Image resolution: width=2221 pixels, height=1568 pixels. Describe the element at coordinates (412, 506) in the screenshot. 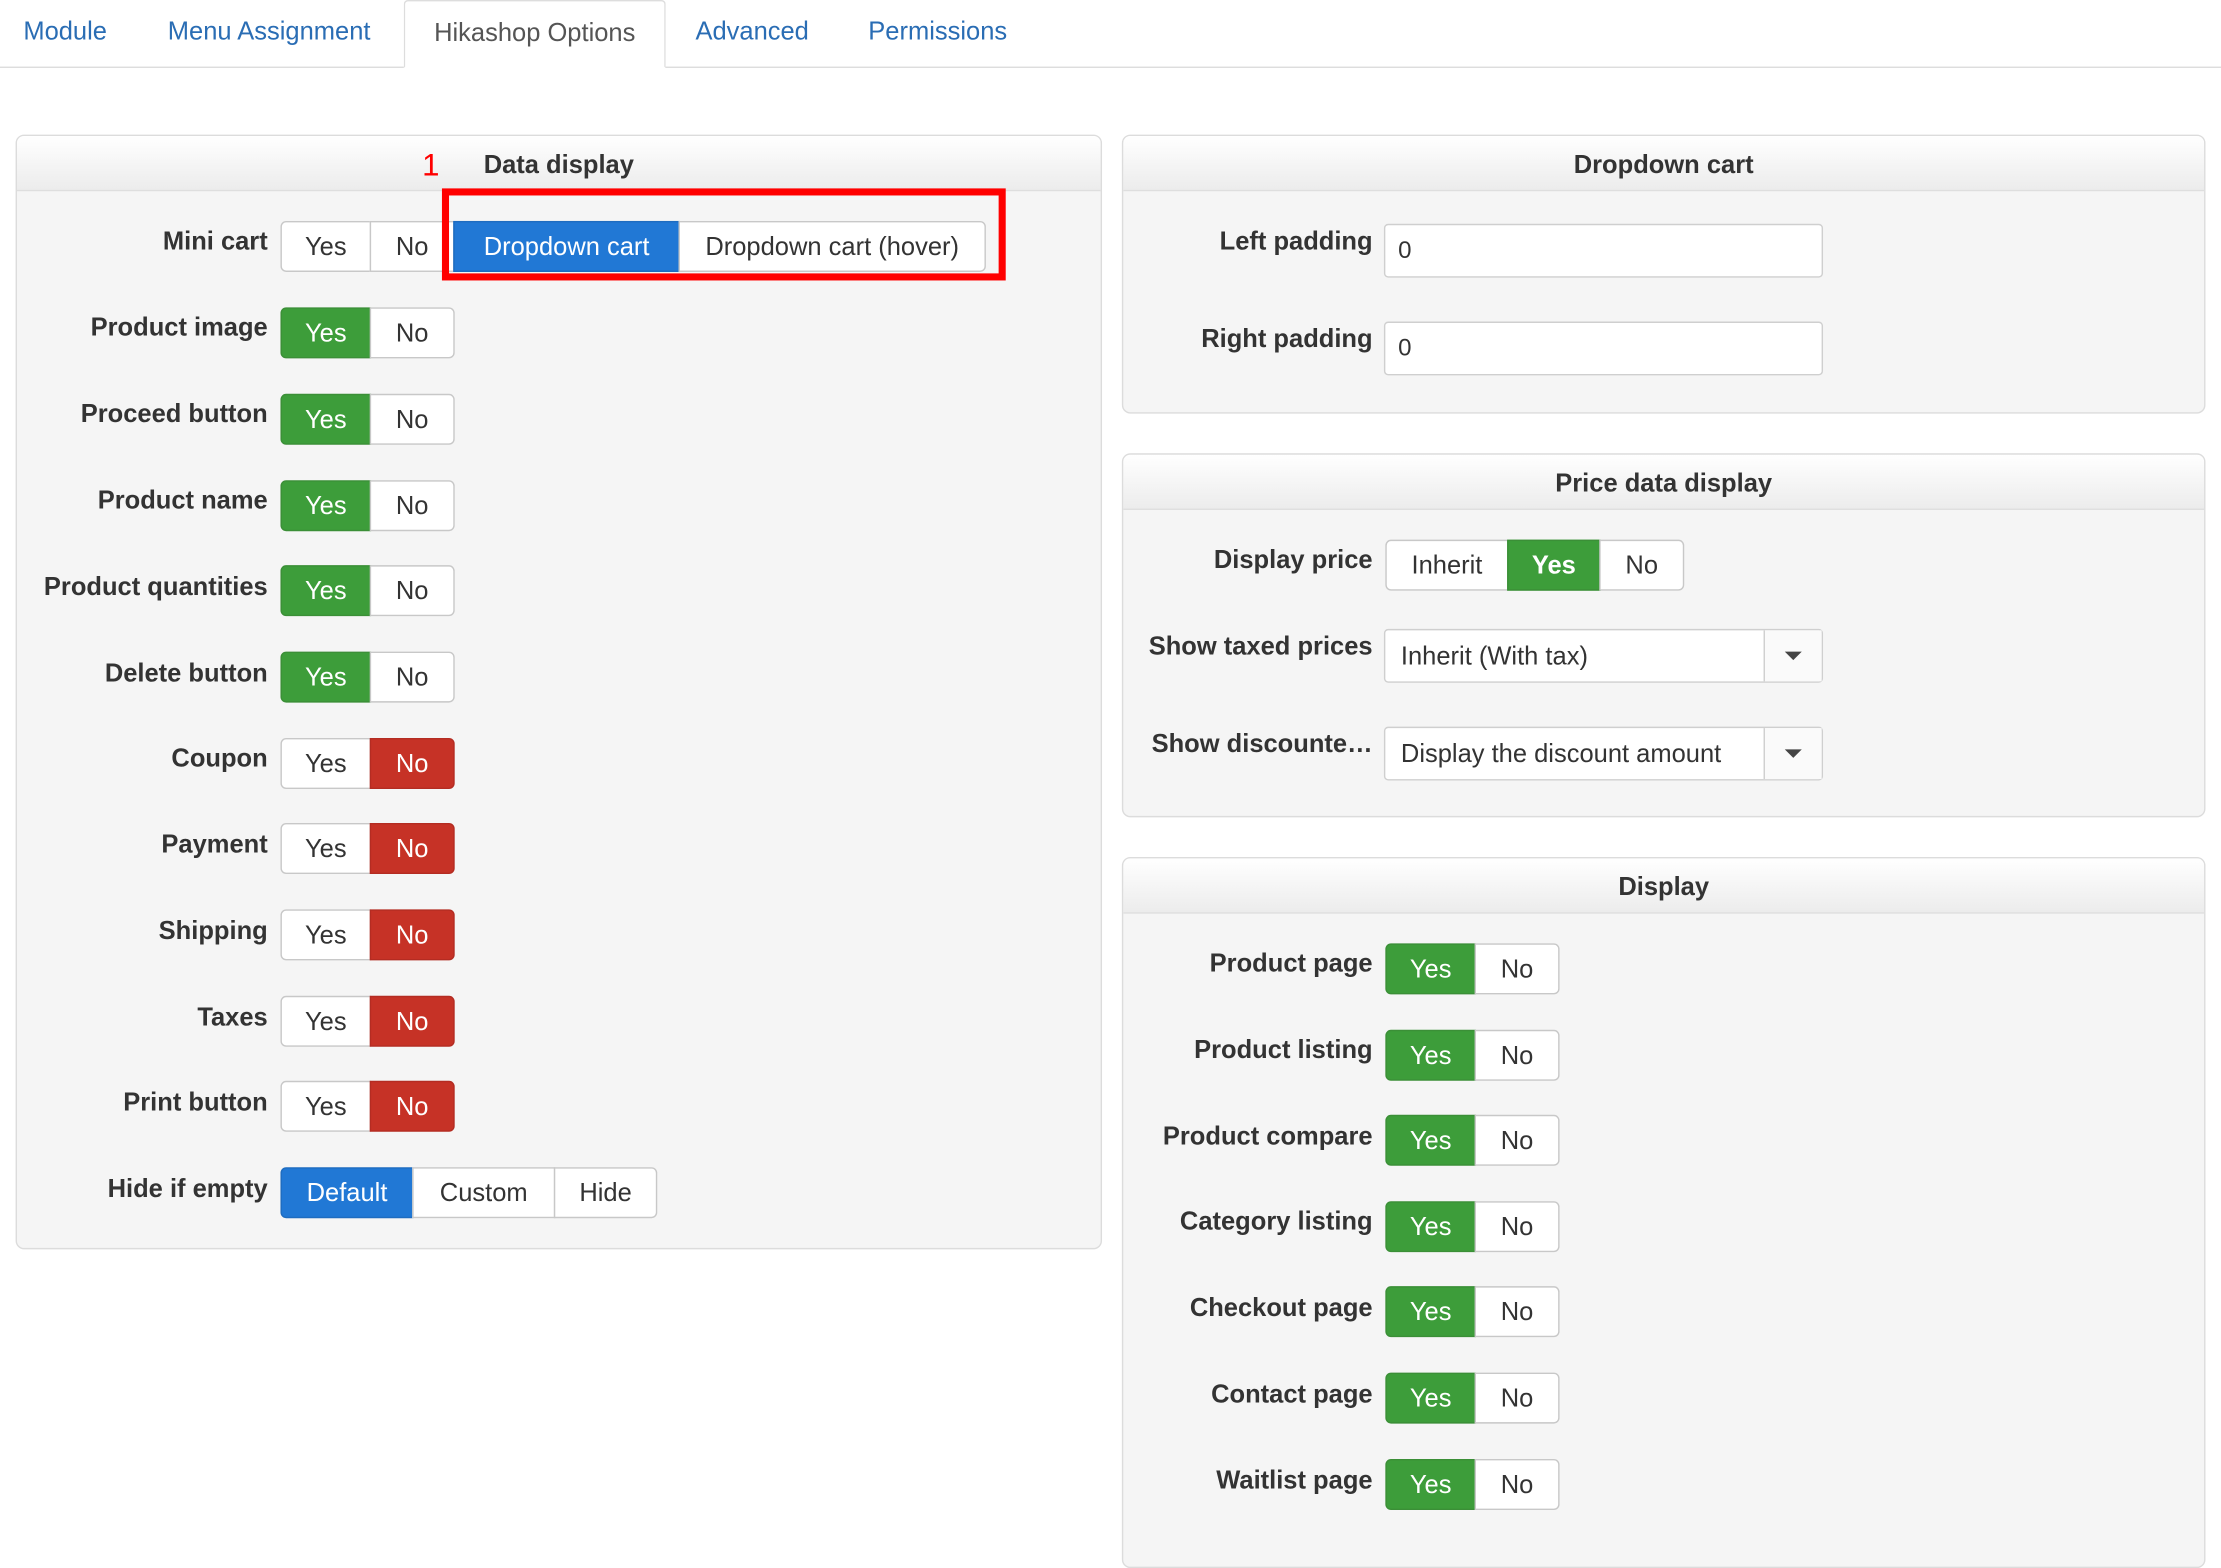

I see `product-name-no-button: No` at that location.